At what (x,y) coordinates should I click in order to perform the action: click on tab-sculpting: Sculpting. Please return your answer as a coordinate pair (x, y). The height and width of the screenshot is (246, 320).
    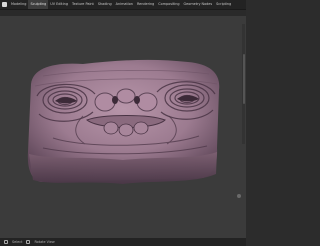
    Looking at the image, I should click on (38, 4).